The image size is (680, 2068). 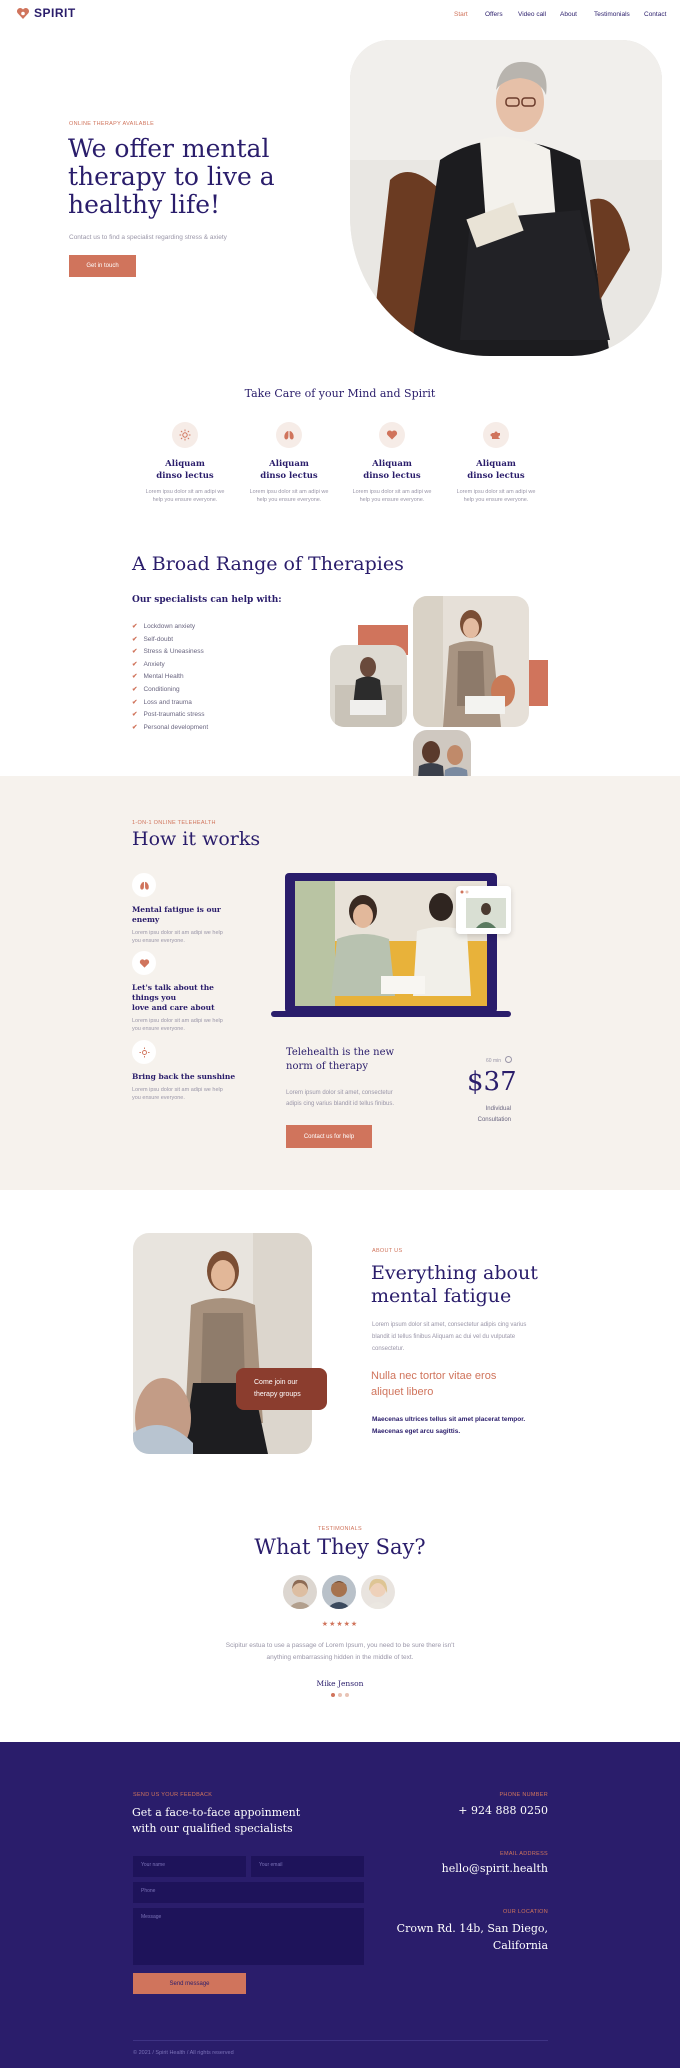 I want to click on location-label: OUR LOCATION, so click(x=525, y=1912).